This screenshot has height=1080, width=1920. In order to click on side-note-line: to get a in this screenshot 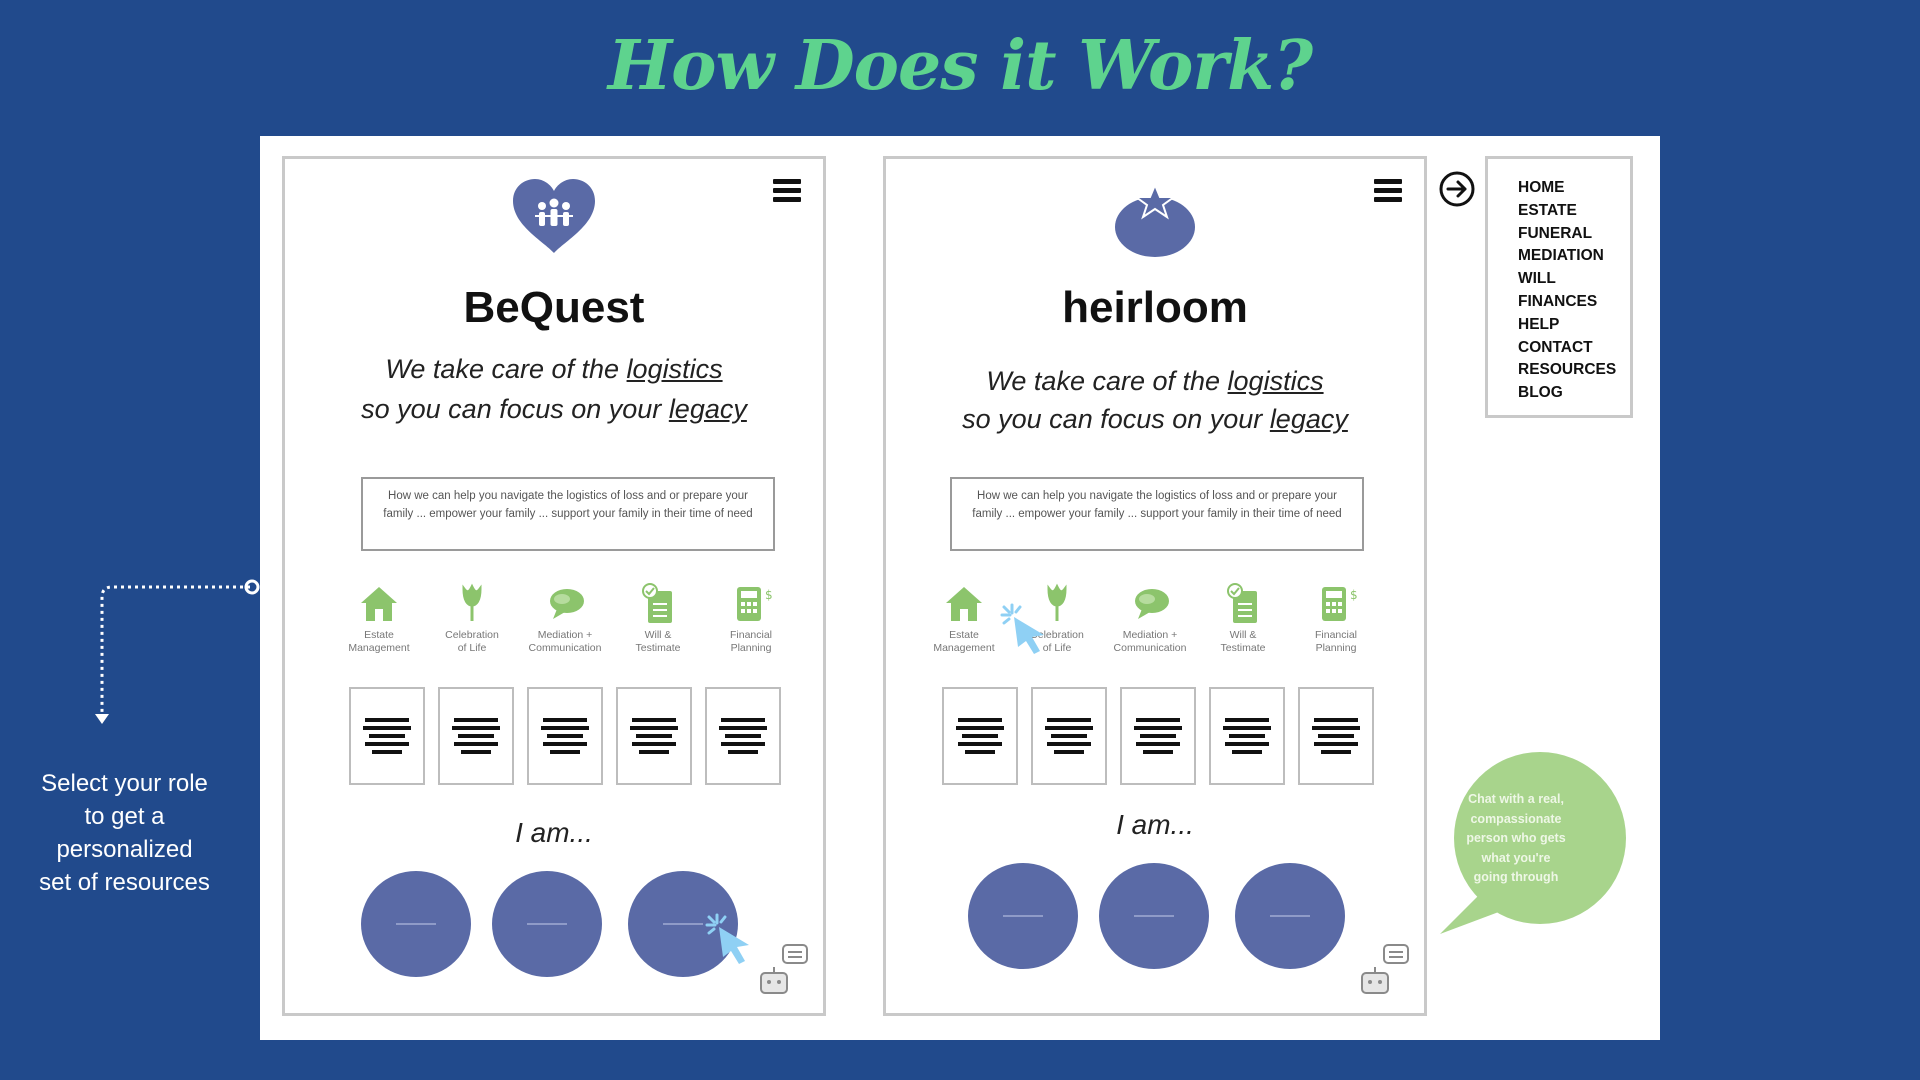, I will do `click(124, 816)`.